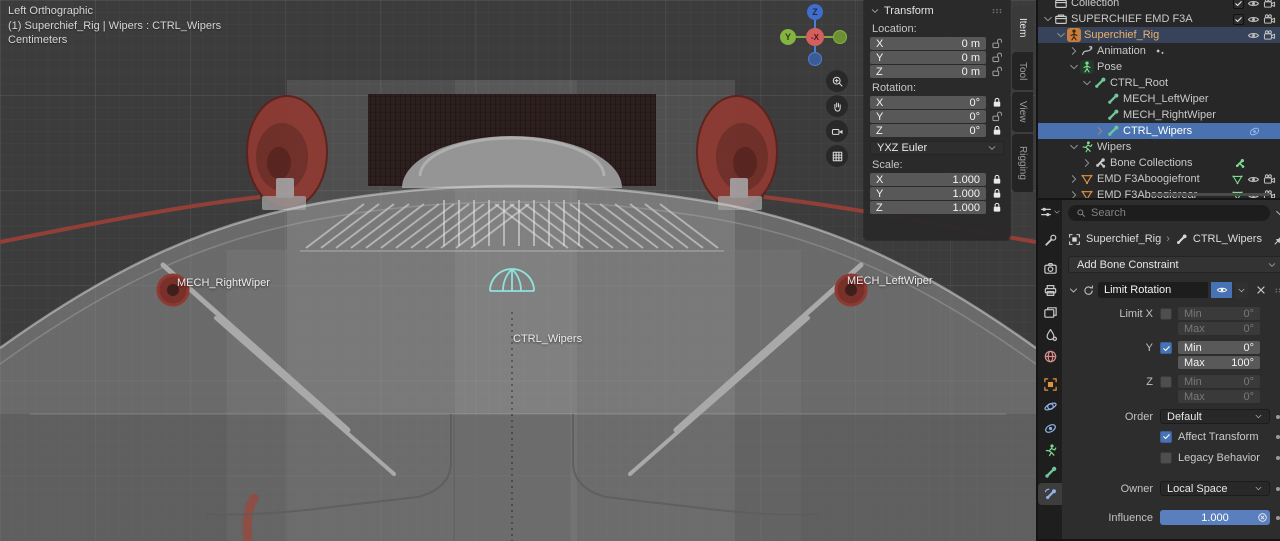 This screenshot has height=541, width=1280. What do you see at coordinates (1022, 71) in the screenshot?
I see `sidebar-tab-tool: Tool` at bounding box center [1022, 71].